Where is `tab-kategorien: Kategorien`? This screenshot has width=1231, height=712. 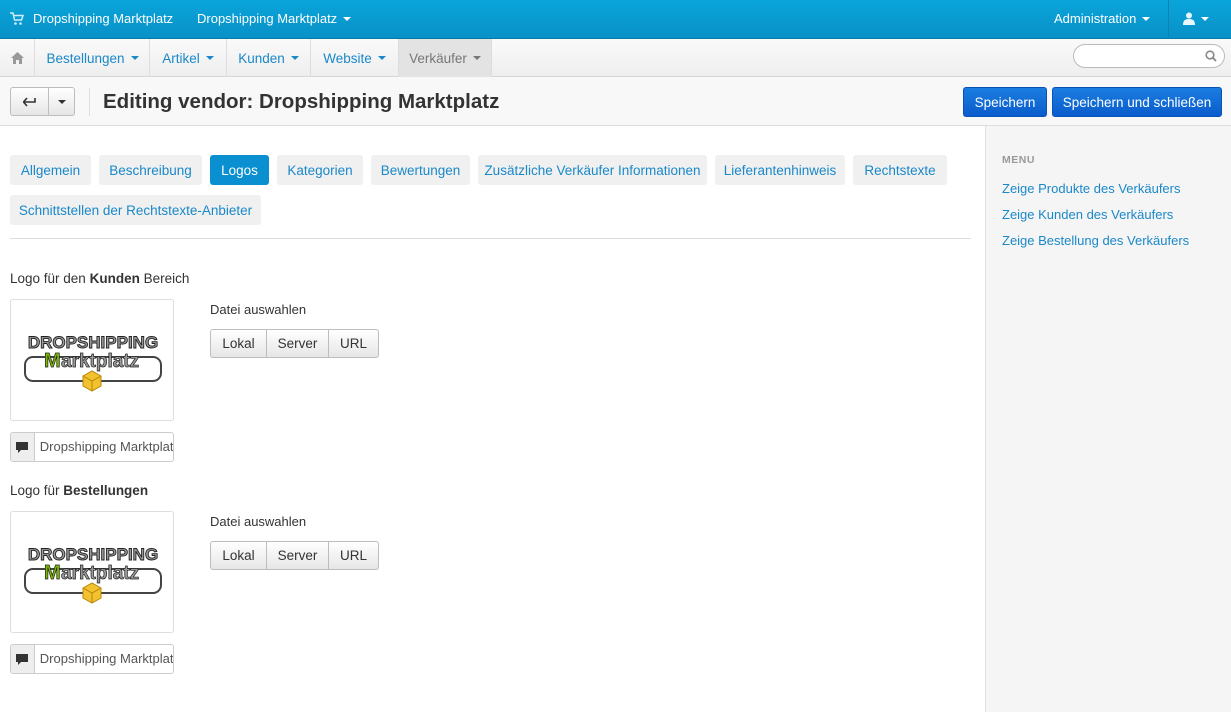 tab-kategorien: Kategorien is located at coordinates (320, 170).